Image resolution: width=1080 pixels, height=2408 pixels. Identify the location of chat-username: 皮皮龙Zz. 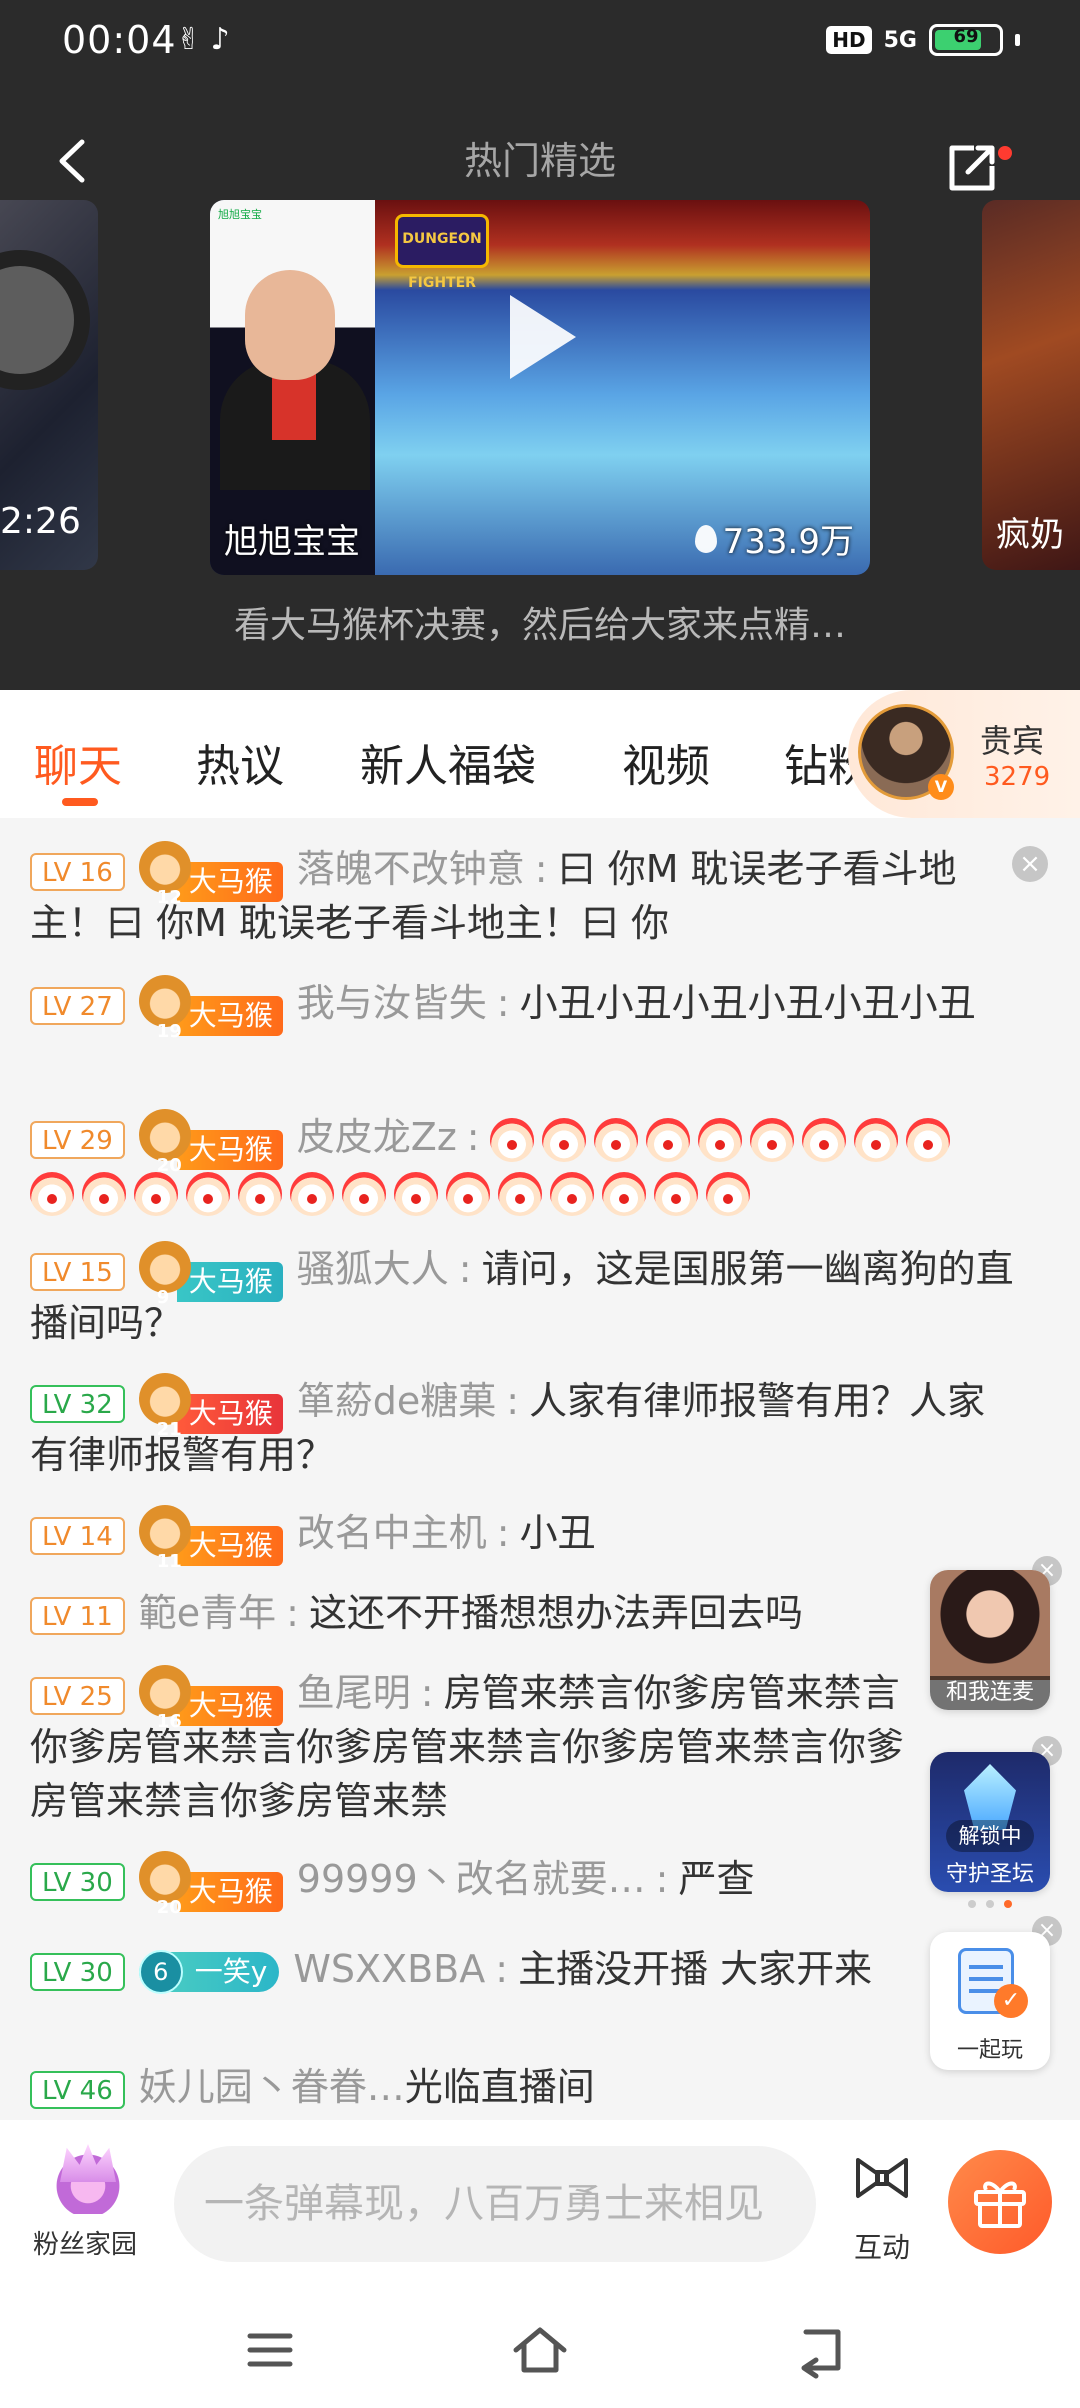
(377, 1137).